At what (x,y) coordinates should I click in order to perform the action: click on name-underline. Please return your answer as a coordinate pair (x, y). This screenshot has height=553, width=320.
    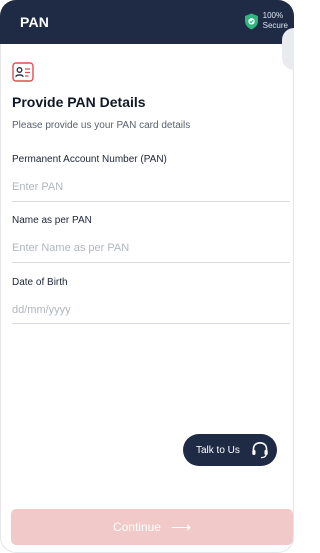
    Looking at the image, I should click on (151, 262).